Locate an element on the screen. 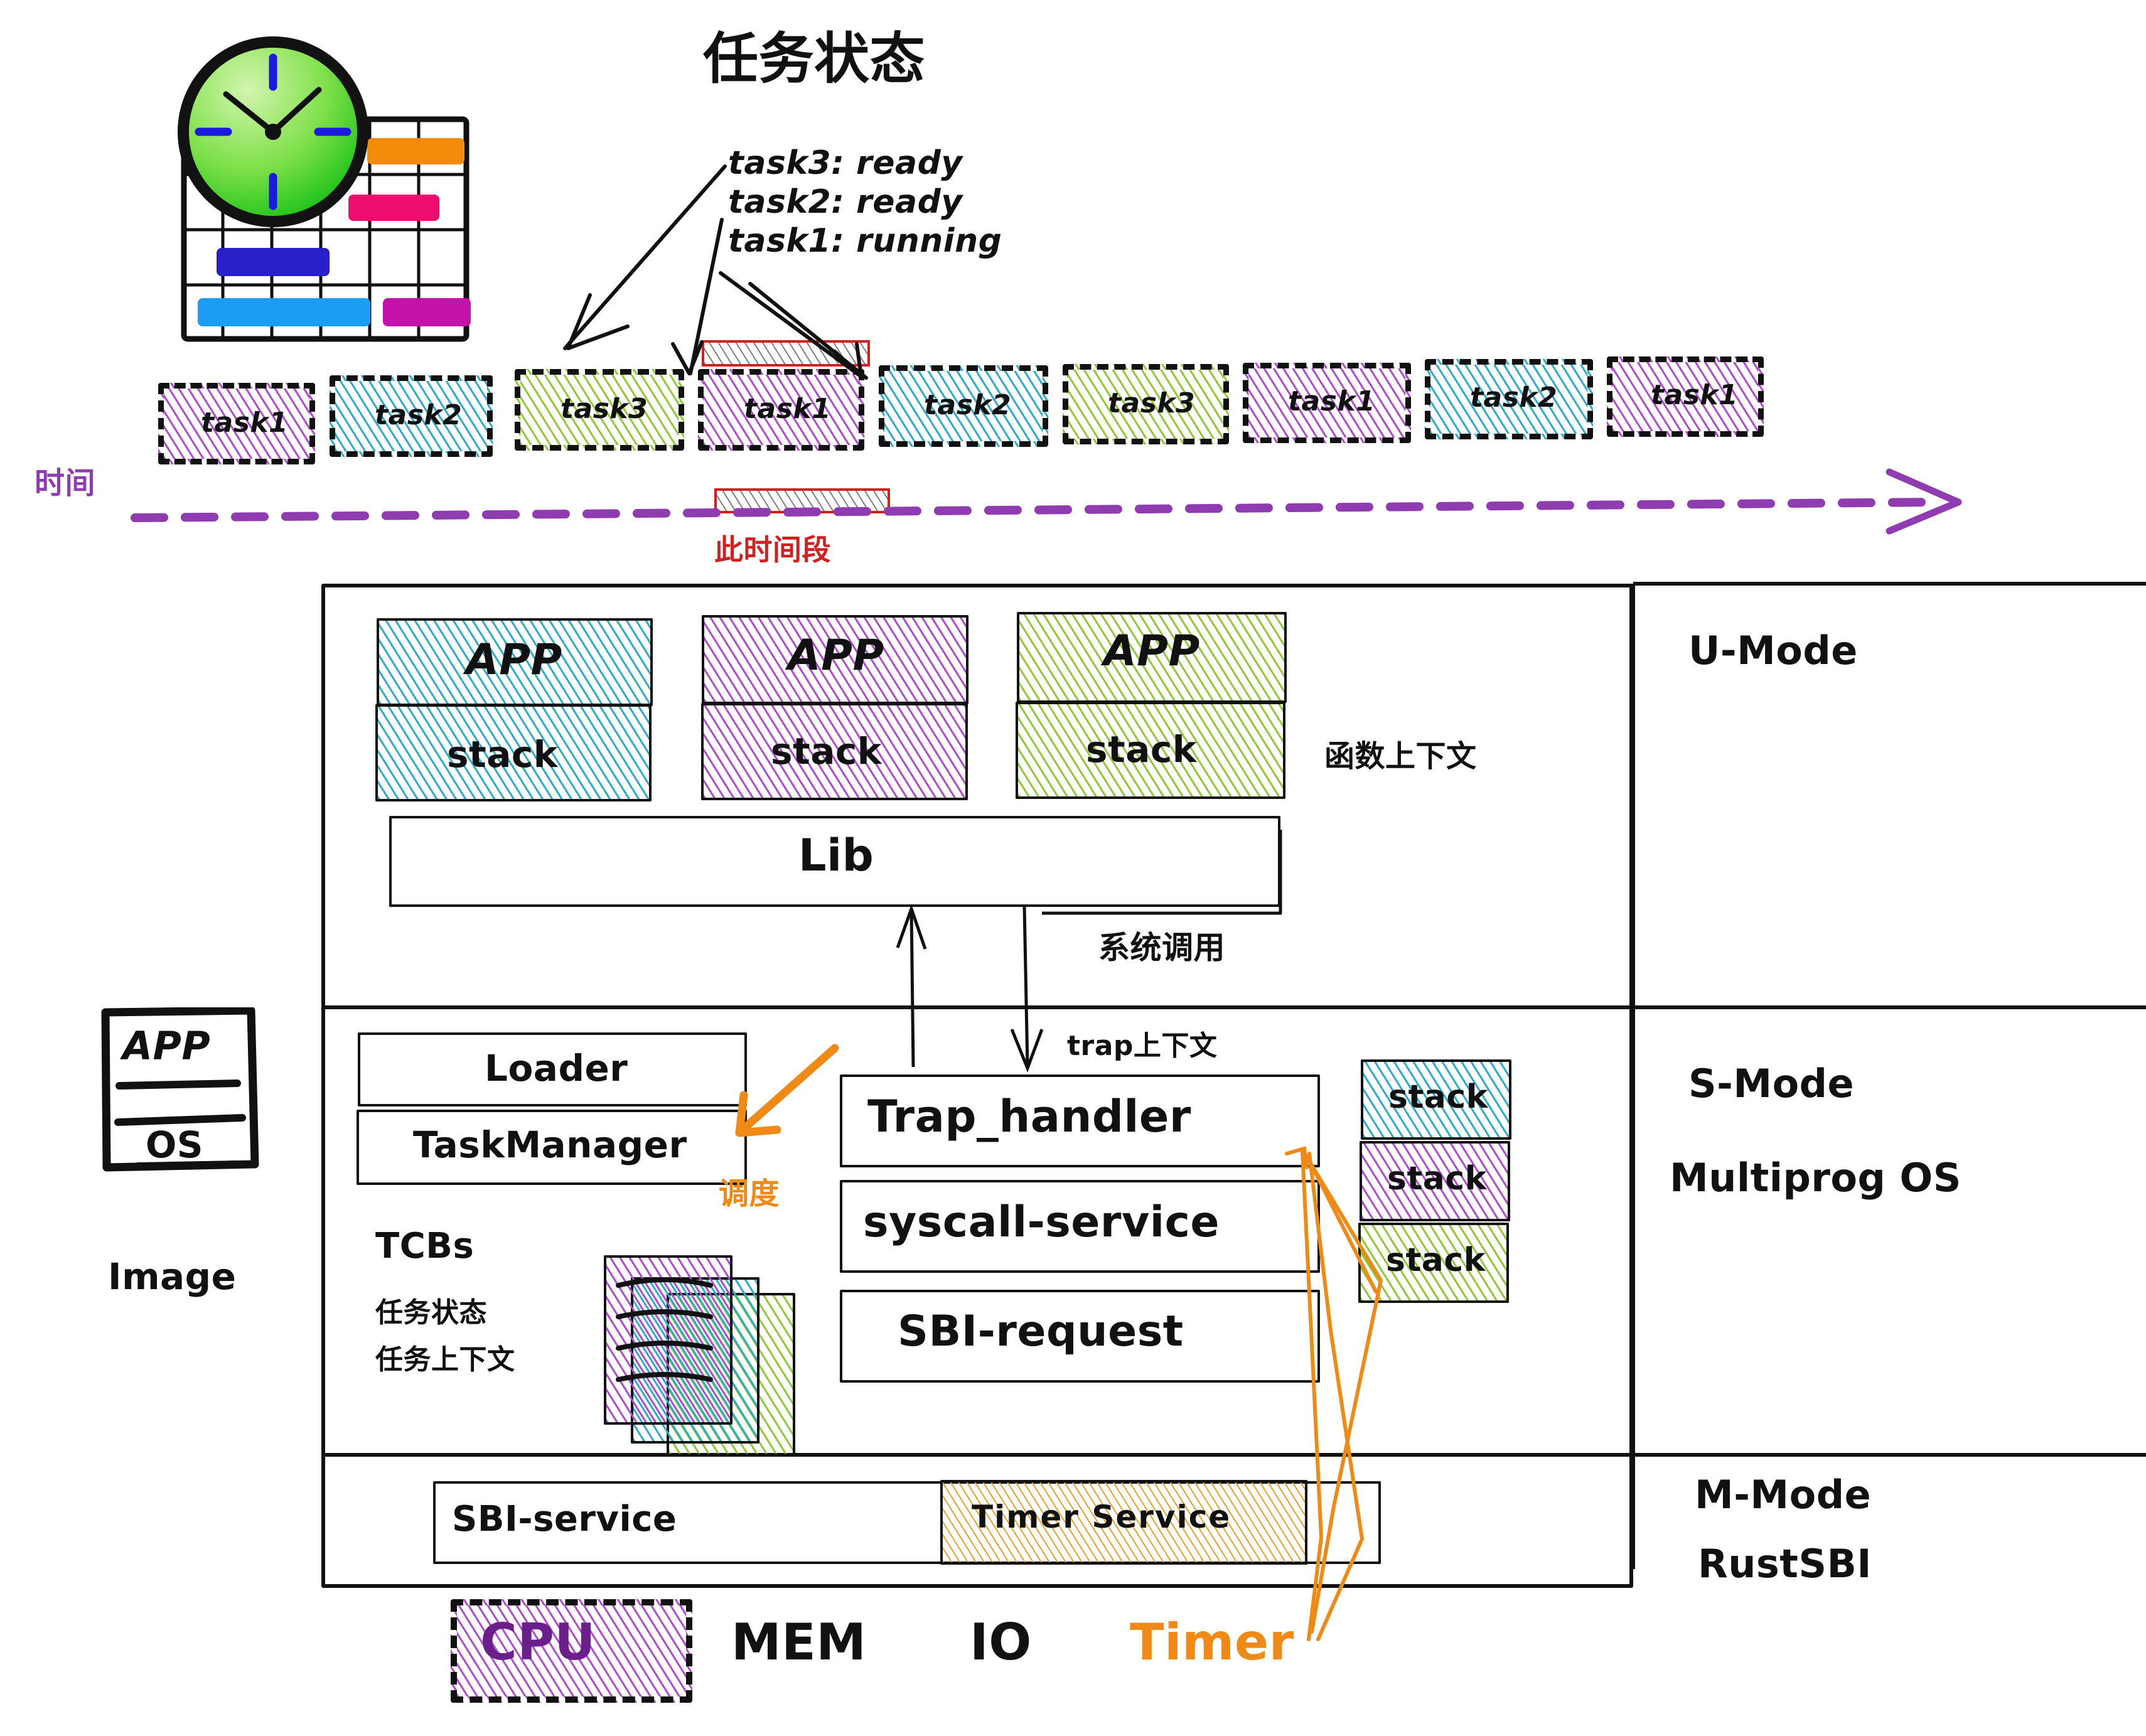 This screenshot has width=2146, height=1736. highlight-label: 此时间段 is located at coordinates (772, 550).